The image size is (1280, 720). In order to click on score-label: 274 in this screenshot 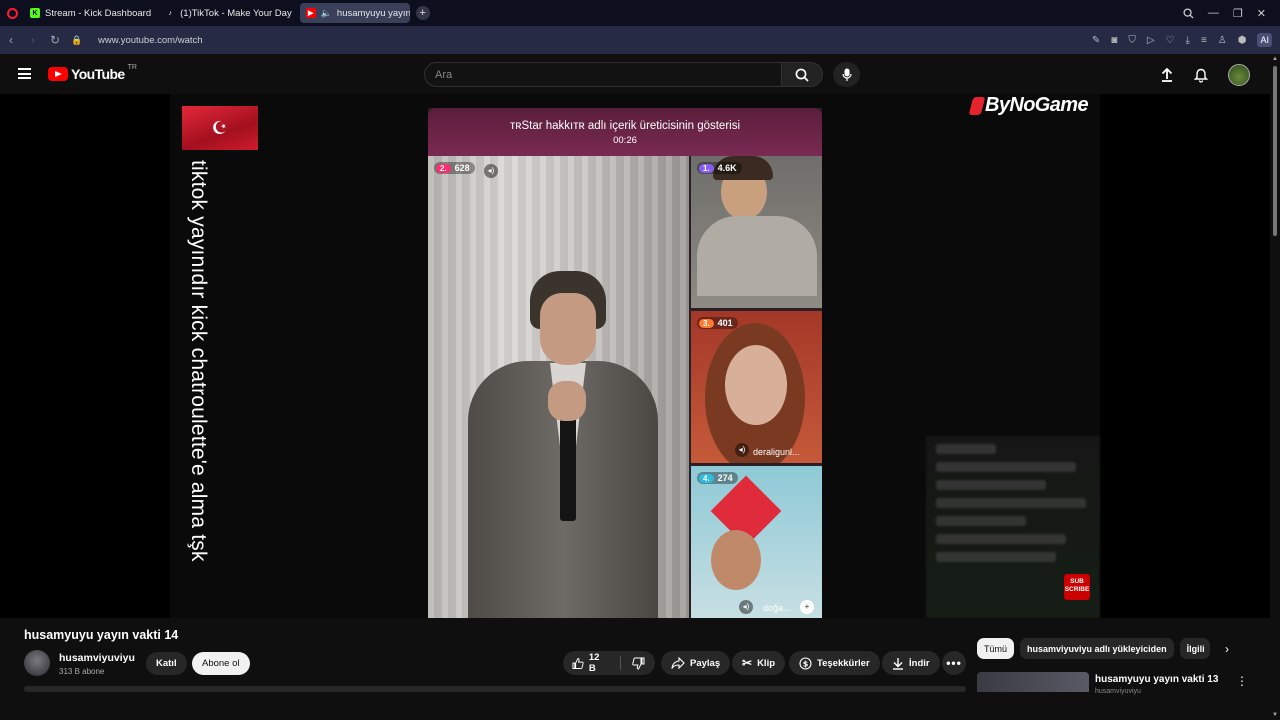, I will do `click(725, 478)`.